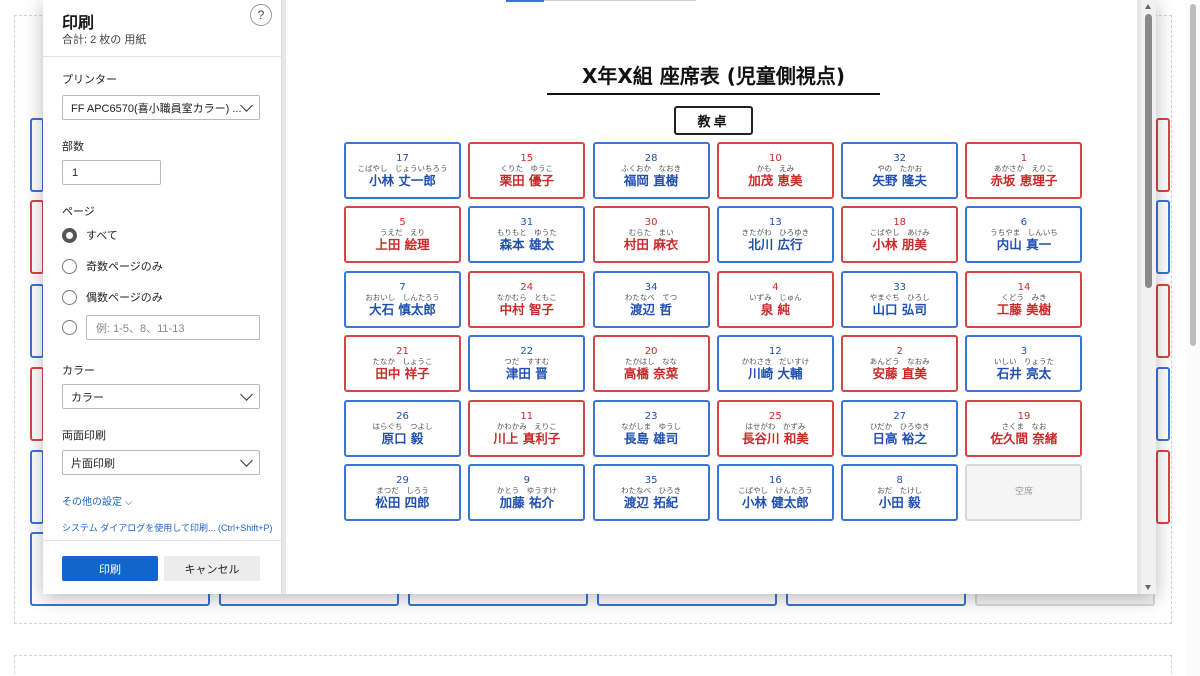 The height and width of the screenshot is (676, 1200). What do you see at coordinates (173, 327) in the screenshot?
I see `page-range-input: 例: 1-5、8、11-13` at bounding box center [173, 327].